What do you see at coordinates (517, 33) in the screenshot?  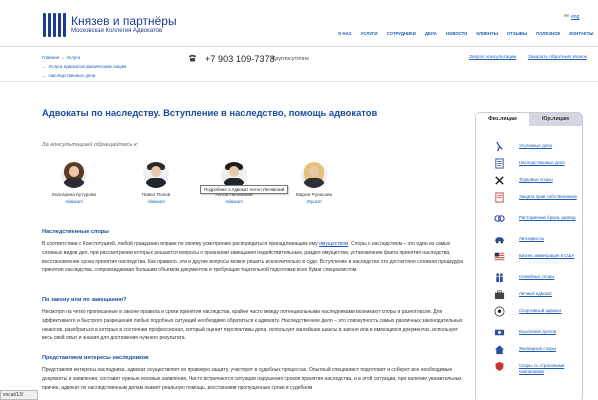 I see `nav-reviews: ОТЗЫВЫ` at bounding box center [517, 33].